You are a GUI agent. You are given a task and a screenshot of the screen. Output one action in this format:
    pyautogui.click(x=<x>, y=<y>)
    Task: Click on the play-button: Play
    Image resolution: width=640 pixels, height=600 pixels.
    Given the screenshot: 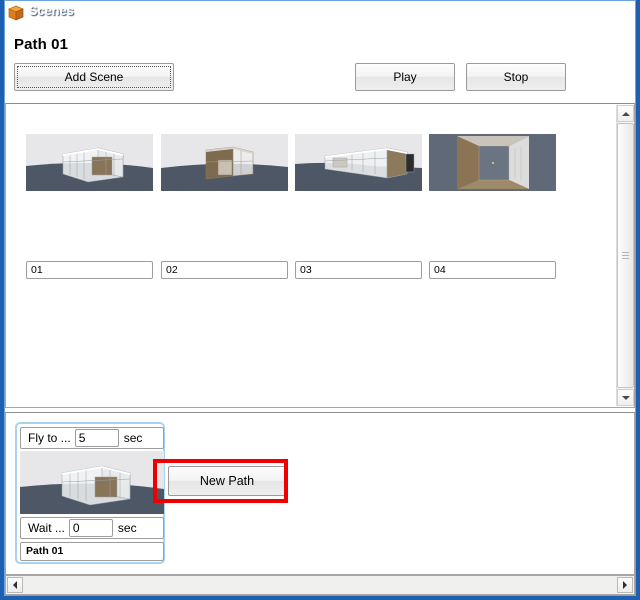 What is the action you would take?
    pyautogui.click(x=405, y=77)
    